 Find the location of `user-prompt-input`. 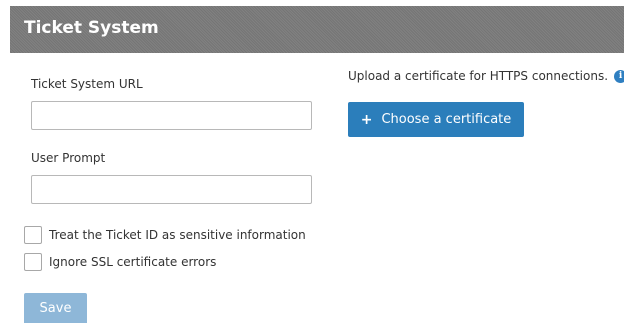

user-prompt-input is located at coordinates (171, 189).